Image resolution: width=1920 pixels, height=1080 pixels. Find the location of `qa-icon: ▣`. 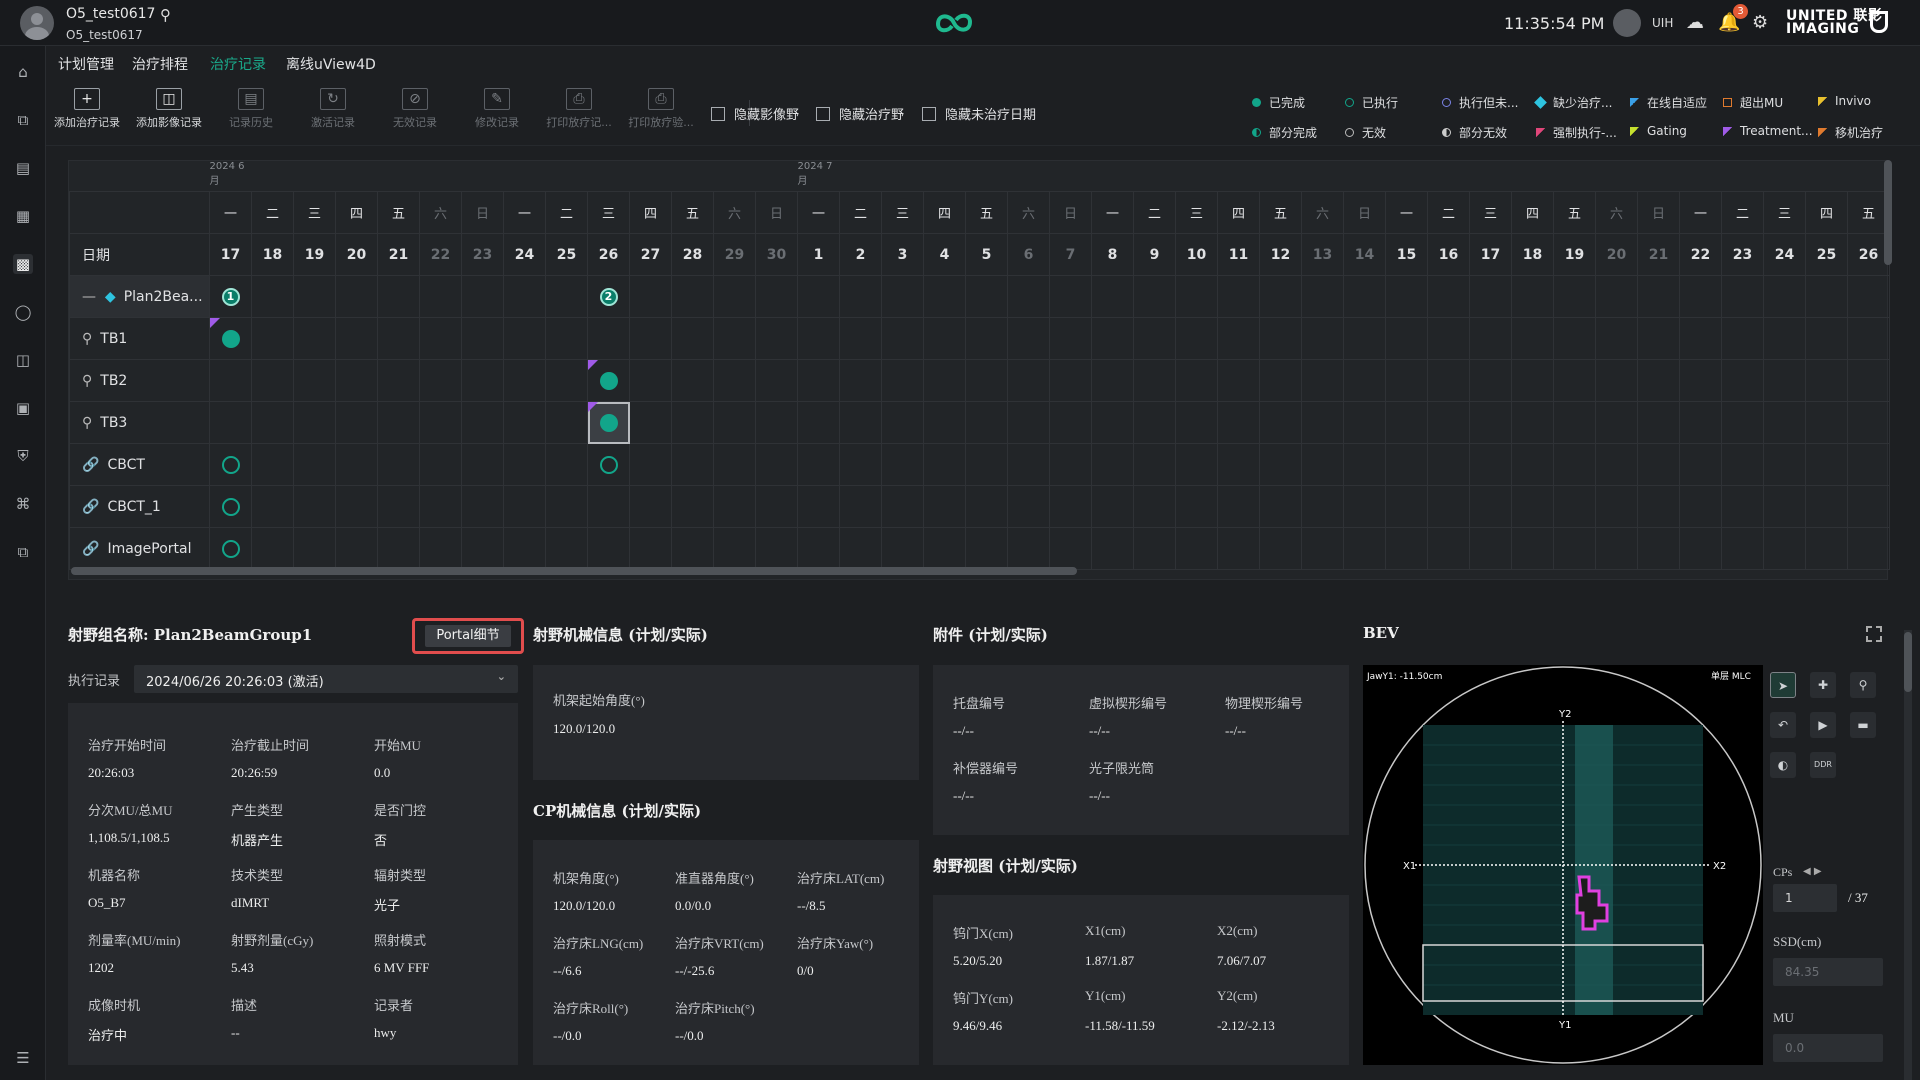

qa-icon: ▣ is located at coordinates (23, 408).